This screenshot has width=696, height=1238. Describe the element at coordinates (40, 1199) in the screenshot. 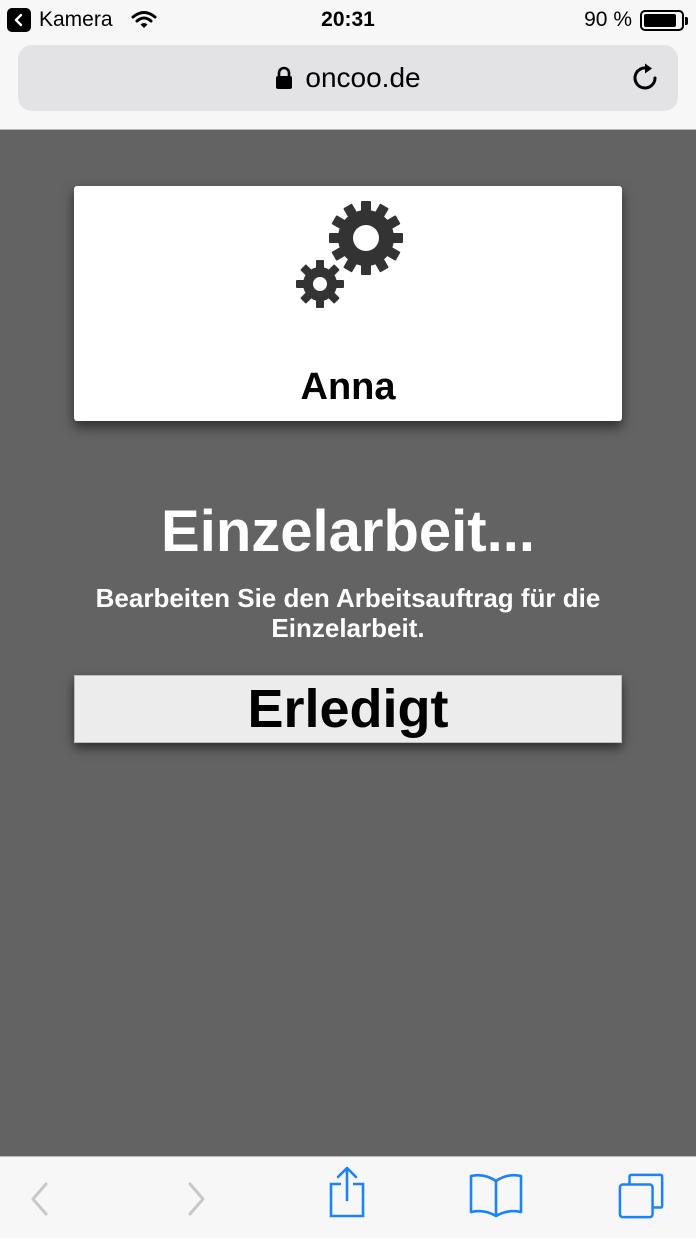

I see `back-icon` at that location.